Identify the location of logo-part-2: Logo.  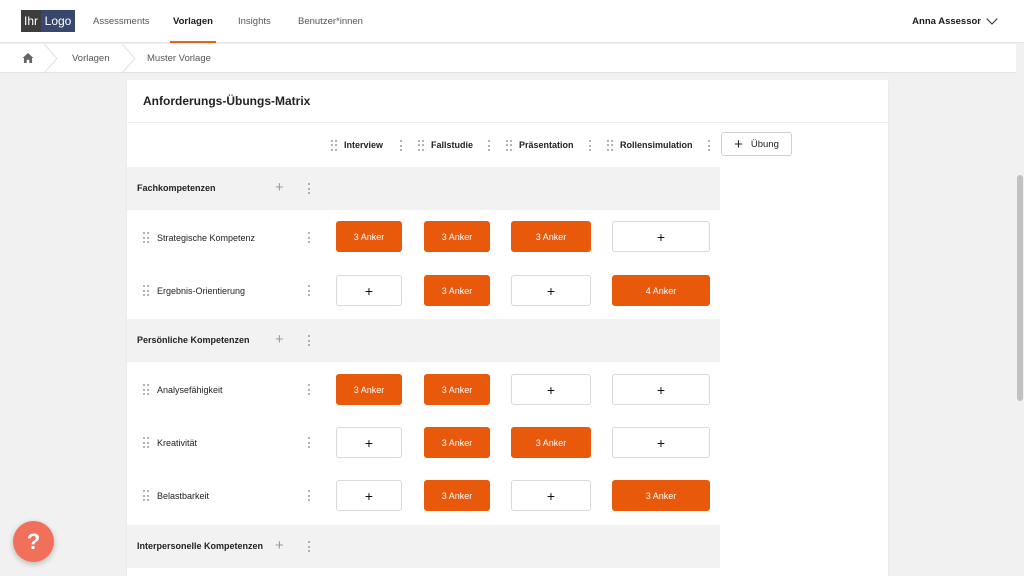
(58, 21).